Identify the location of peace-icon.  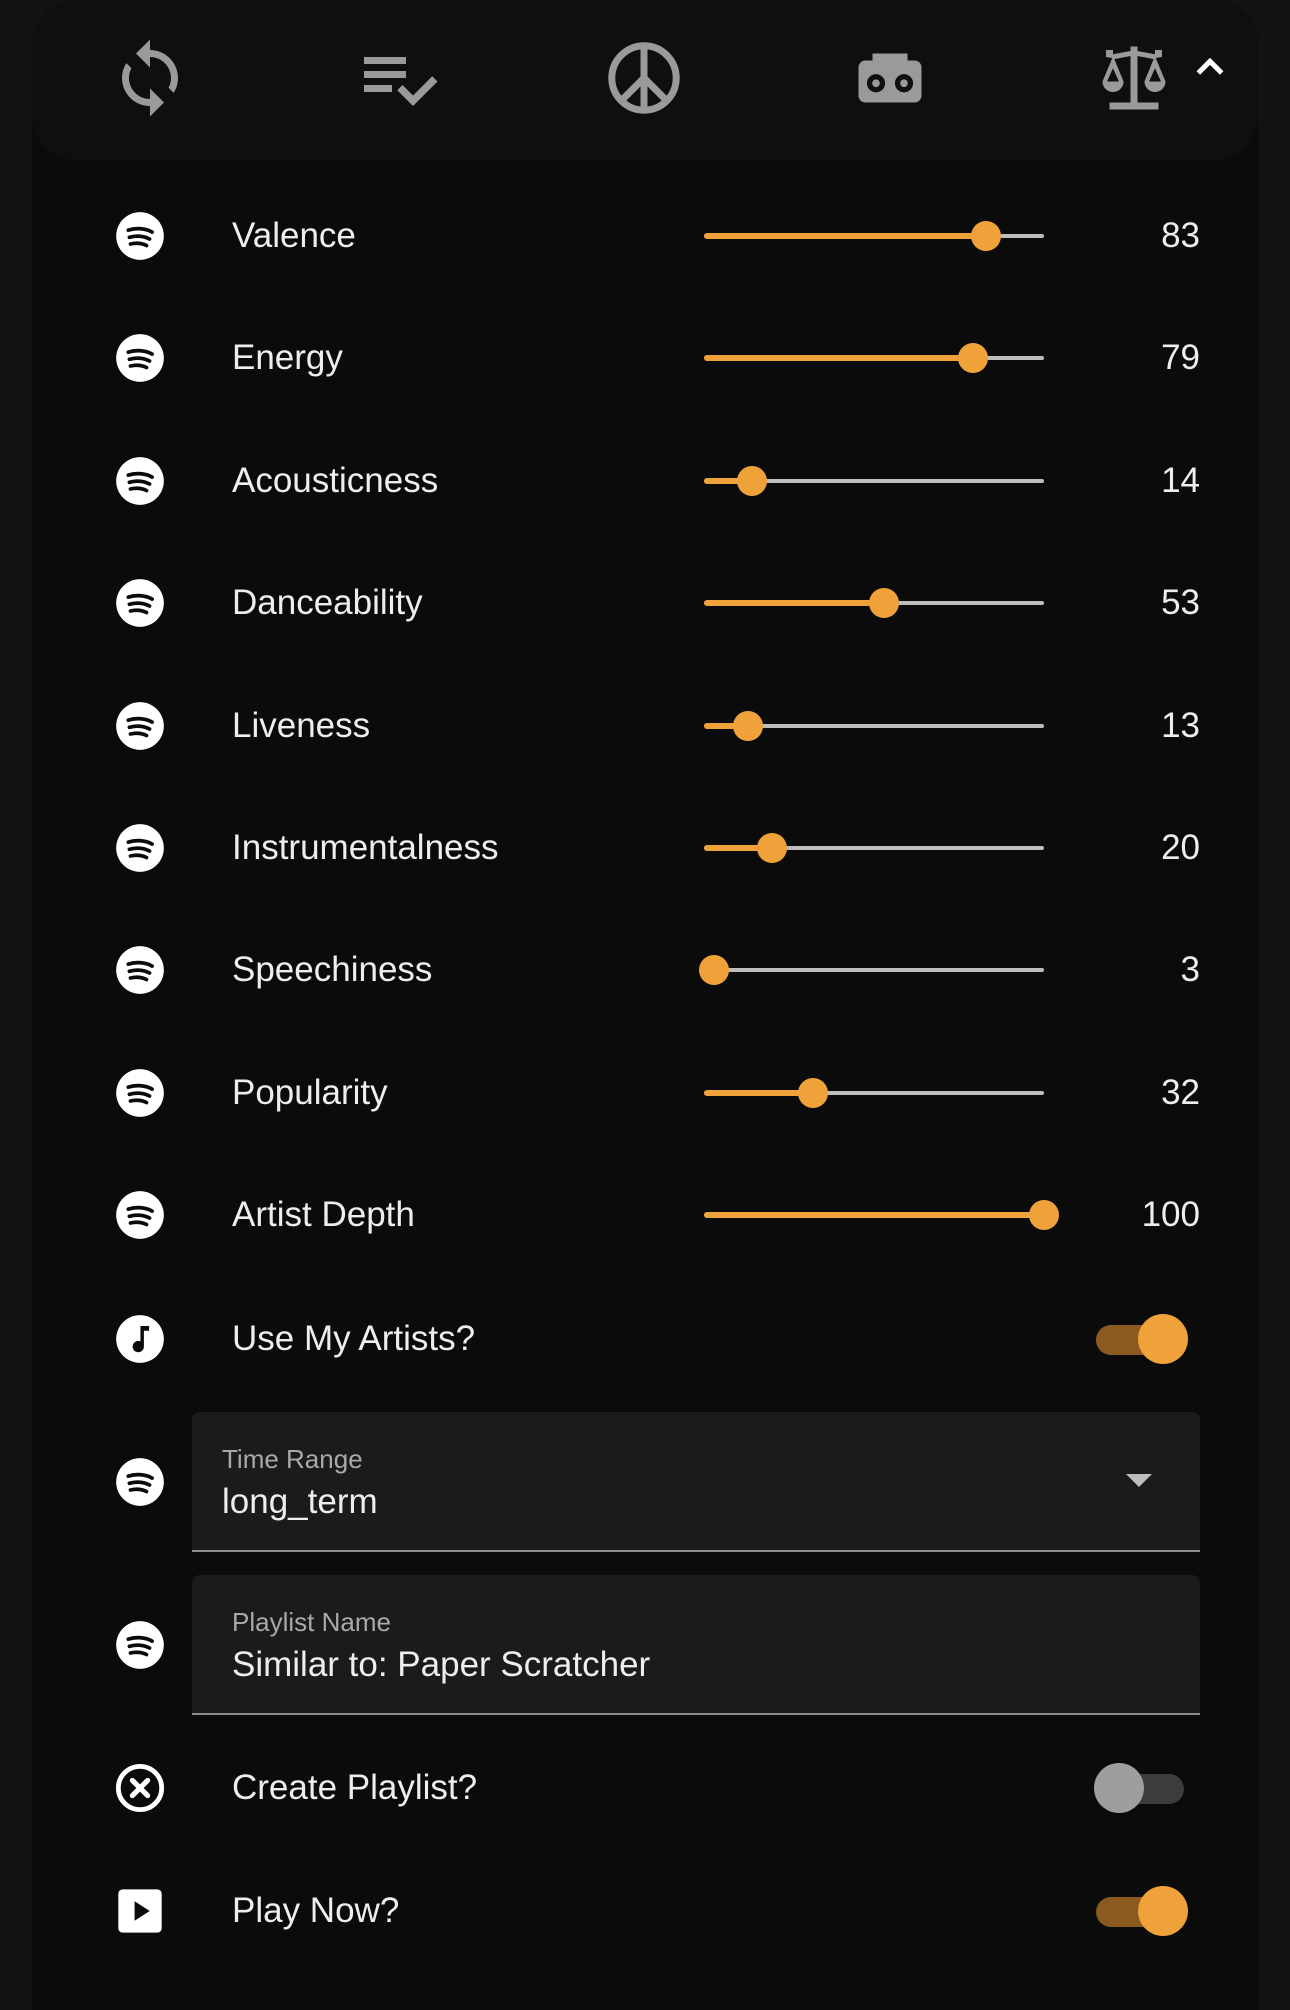
(644, 78).